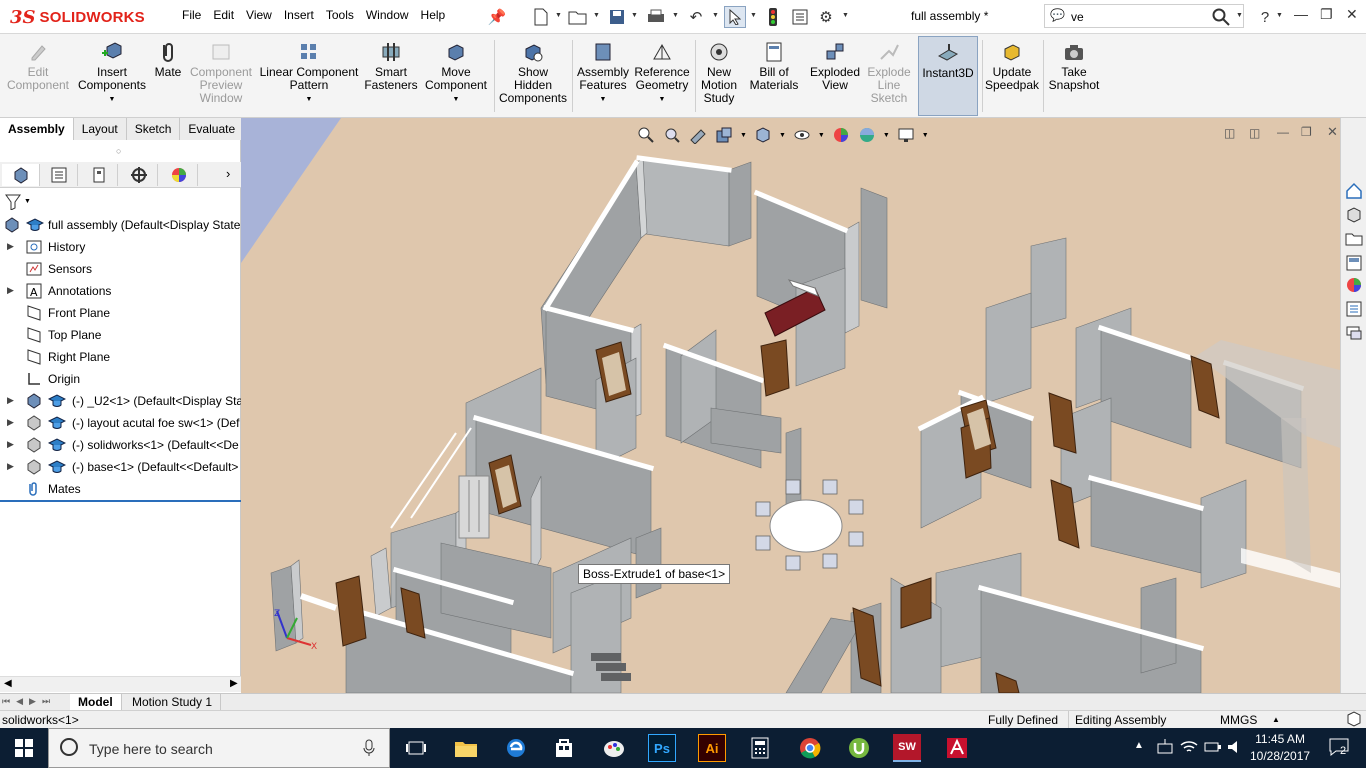  I want to click on tree-item-base: ▶ (-) base<1> (Default<<Default>, so click(120, 467).